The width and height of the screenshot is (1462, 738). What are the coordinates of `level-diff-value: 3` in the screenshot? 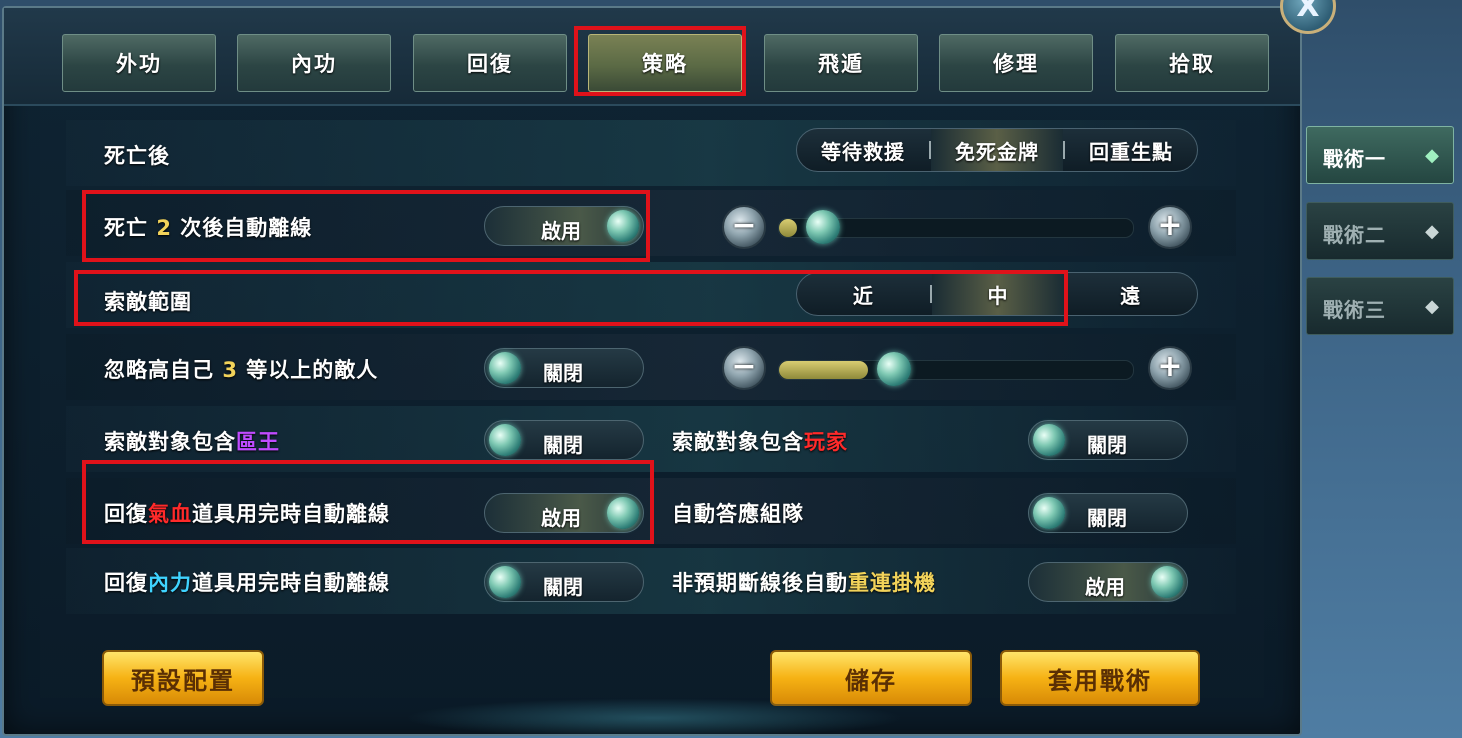 It's located at (230, 370).